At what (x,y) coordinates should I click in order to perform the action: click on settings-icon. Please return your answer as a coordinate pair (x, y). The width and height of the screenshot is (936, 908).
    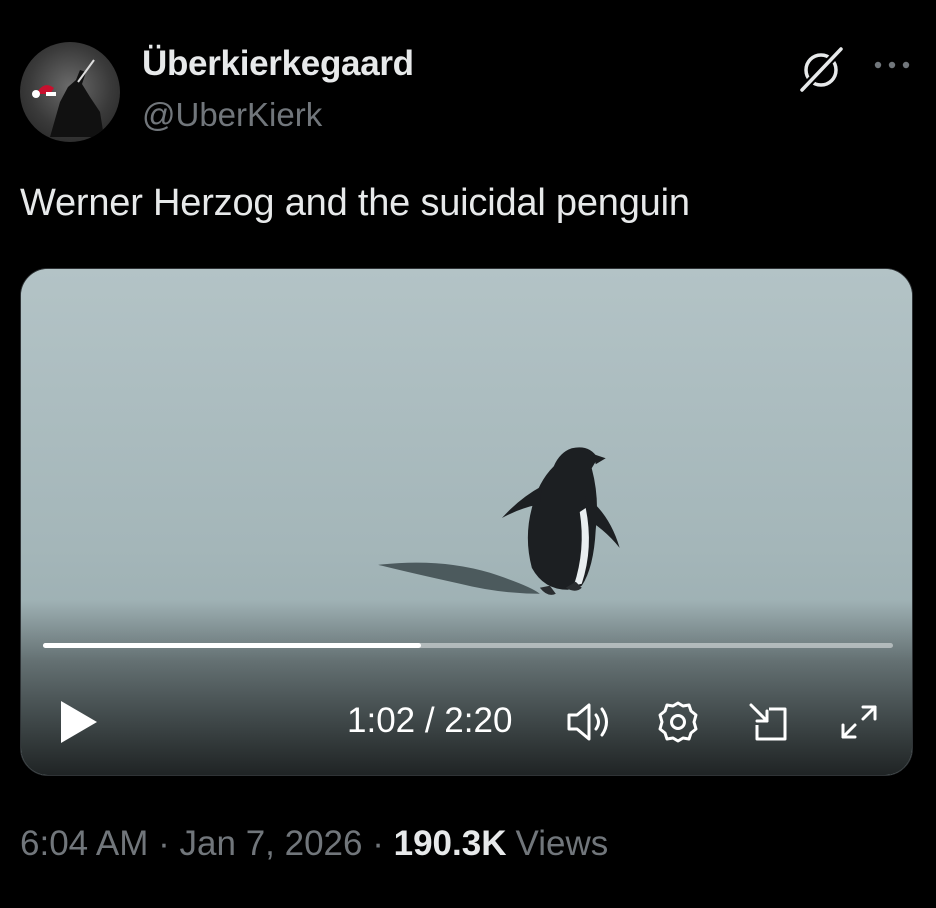
    Looking at the image, I should click on (678, 722).